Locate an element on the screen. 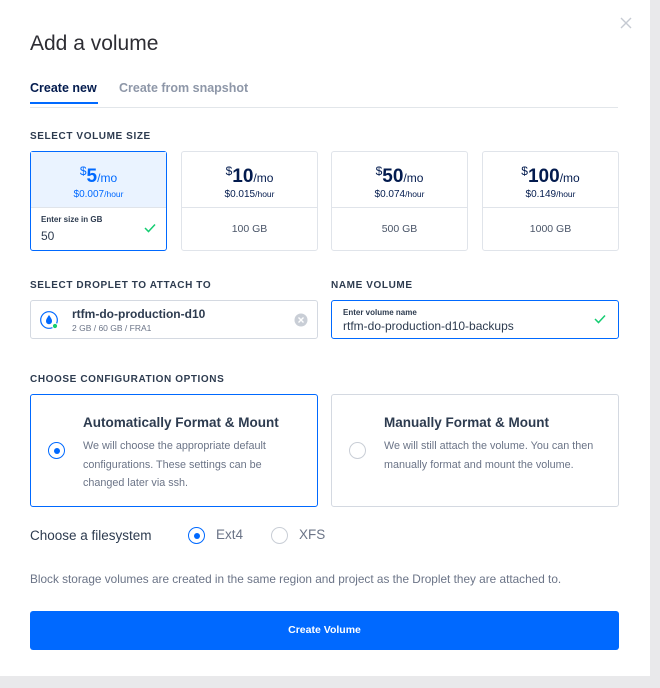  create-volume-button: Create Volume is located at coordinates (324, 630).